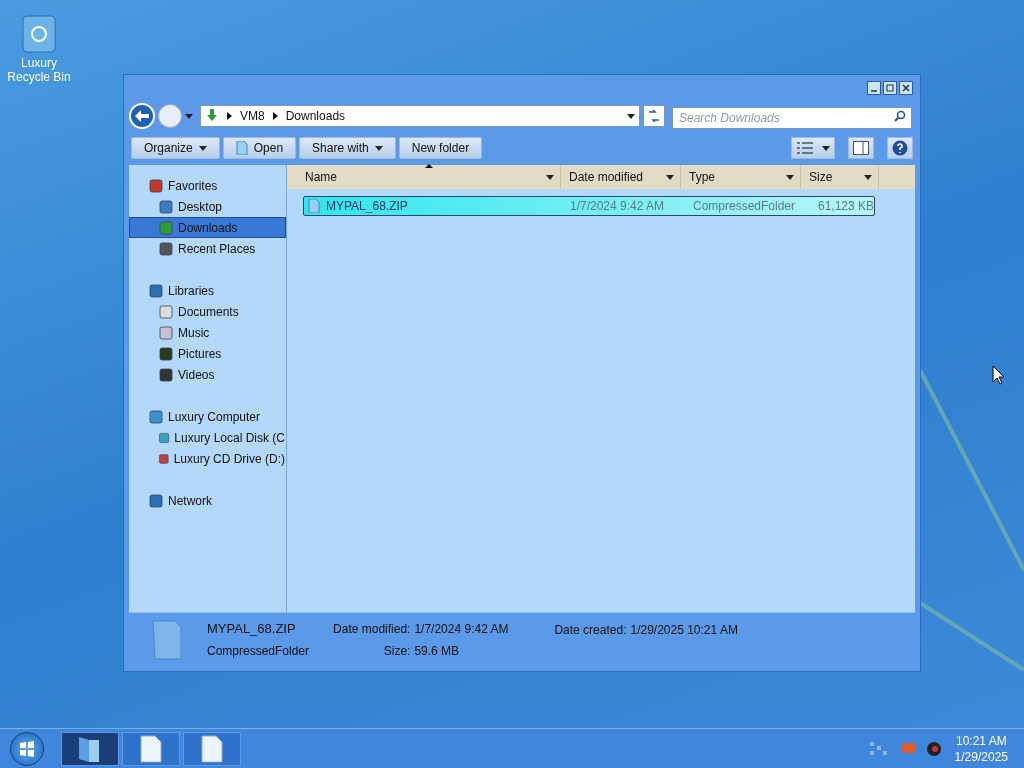  I want to click on toolbar-button: Share with, so click(347, 148).